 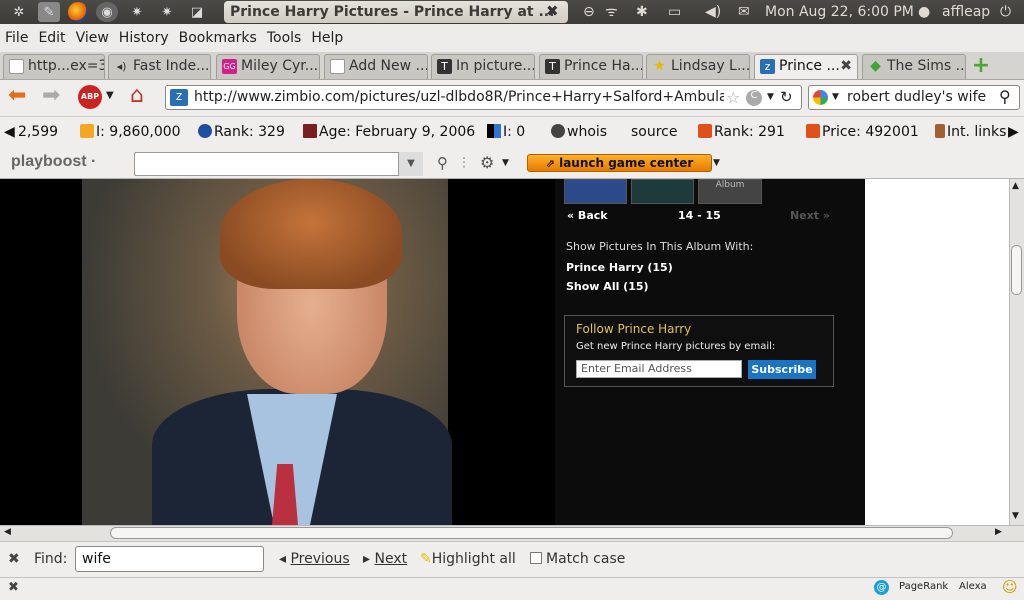 What do you see at coordinates (167, 12) in the screenshot?
I see `tools-icon: ✷` at bounding box center [167, 12].